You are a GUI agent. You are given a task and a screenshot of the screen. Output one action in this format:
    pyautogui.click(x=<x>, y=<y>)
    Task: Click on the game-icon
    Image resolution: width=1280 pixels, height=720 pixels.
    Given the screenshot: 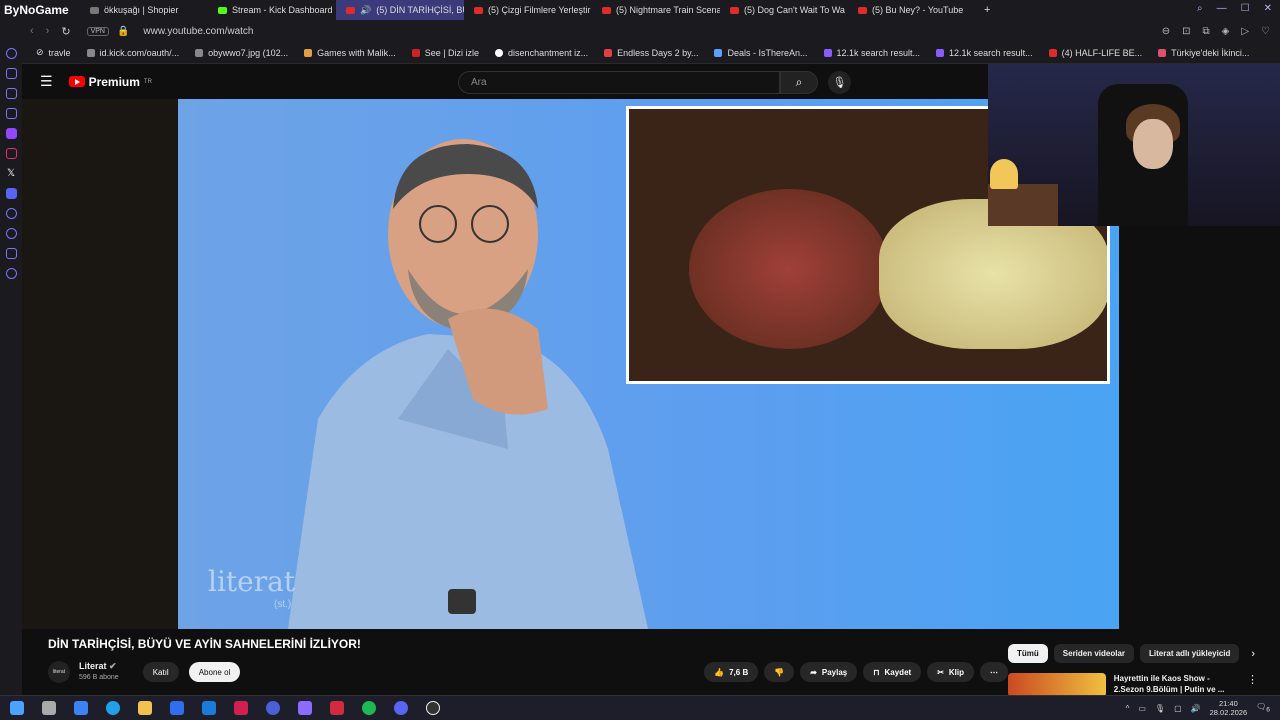 What is the action you would take?
    pyautogui.click(x=11, y=93)
    